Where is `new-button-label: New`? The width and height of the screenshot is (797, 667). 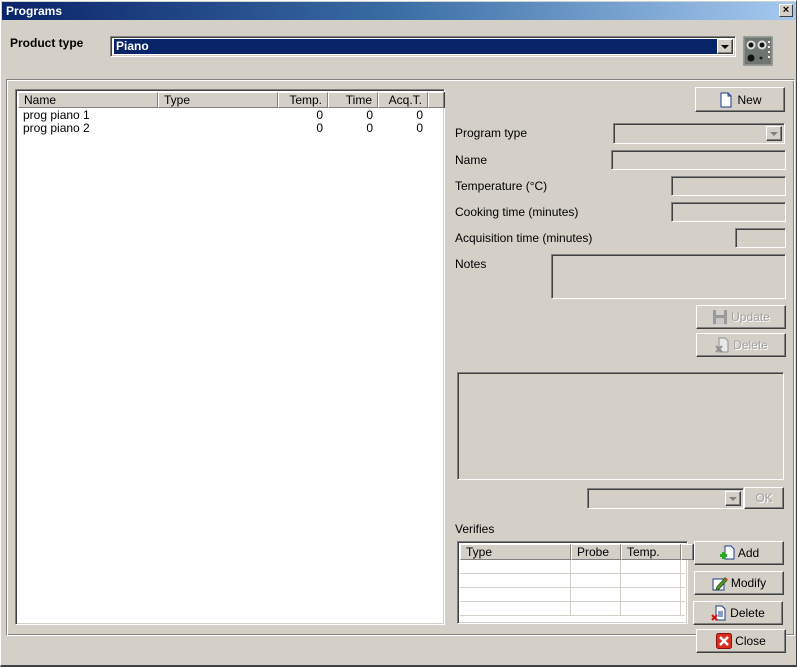
new-button-label: New is located at coordinates (749, 99).